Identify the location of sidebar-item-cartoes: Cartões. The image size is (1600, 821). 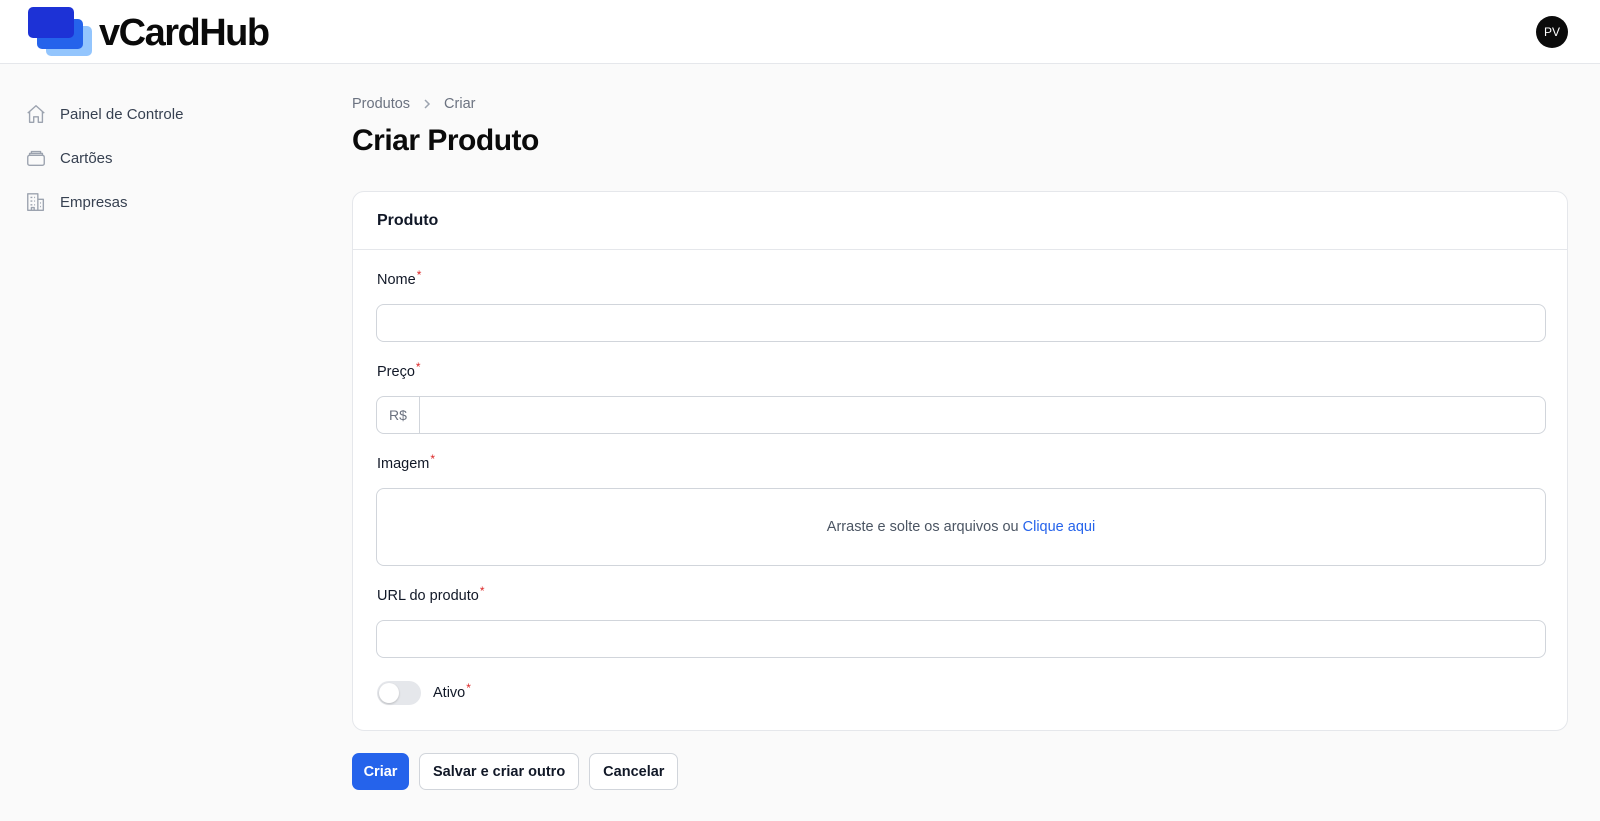
(174, 158).